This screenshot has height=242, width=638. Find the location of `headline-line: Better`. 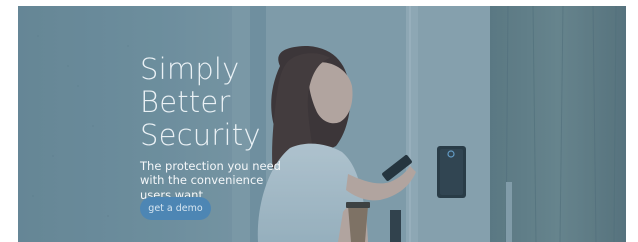

headline-line: Better is located at coordinates (185, 102).